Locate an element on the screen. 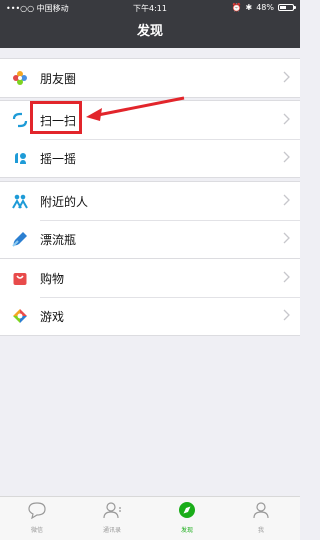 This screenshot has width=320, height=540. tab-discover: 发现 is located at coordinates (187, 517).